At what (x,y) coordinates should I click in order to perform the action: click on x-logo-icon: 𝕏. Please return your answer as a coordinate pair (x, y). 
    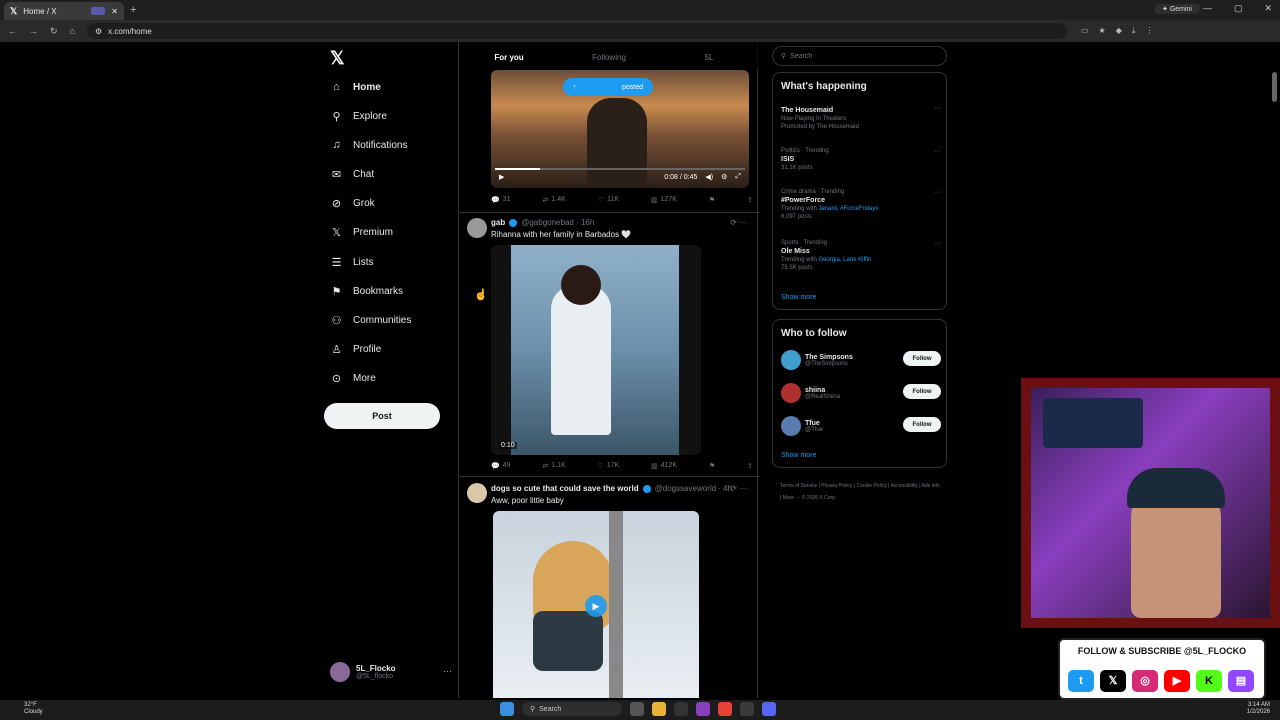
    Looking at the image, I should click on (337, 58).